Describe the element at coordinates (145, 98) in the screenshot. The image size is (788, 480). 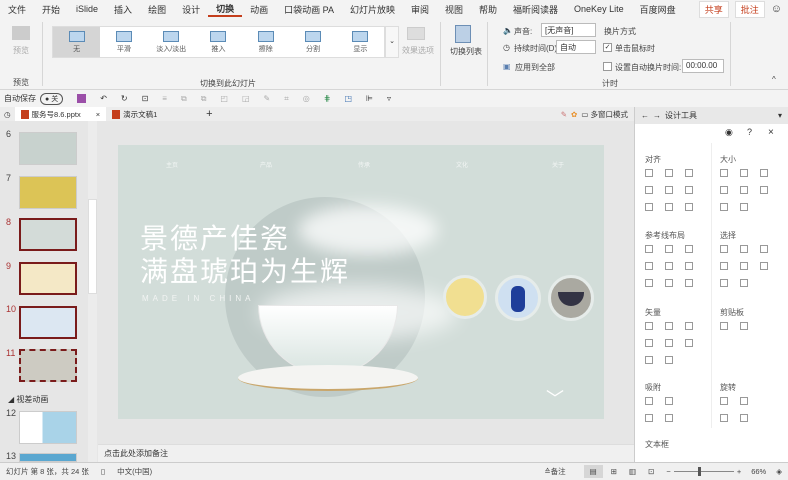
I see `present-icon: ⊡` at that location.